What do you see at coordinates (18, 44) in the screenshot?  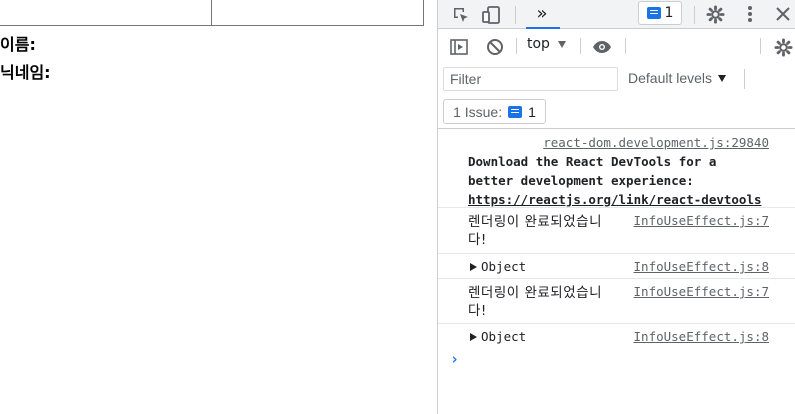 I see `name-label: 이름:` at bounding box center [18, 44].